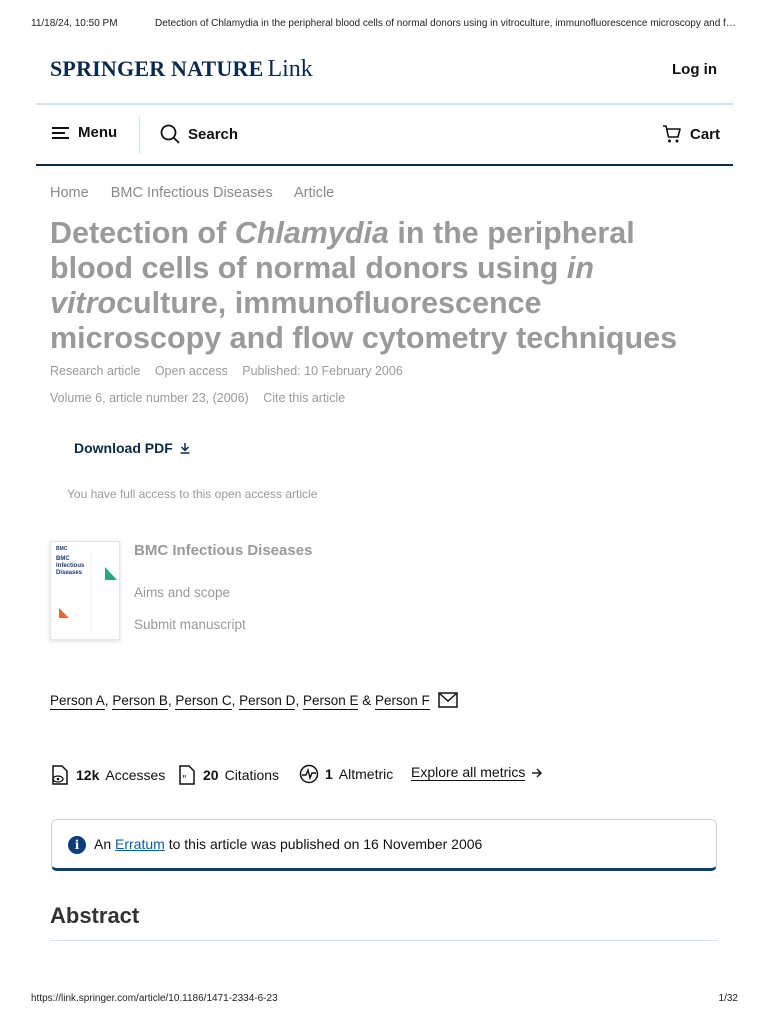 The height and width of the screenshot is (1024, 768). Describe the element at coordinates (95, 371) in the screenshot. I see `article-type: Research article` at that location.